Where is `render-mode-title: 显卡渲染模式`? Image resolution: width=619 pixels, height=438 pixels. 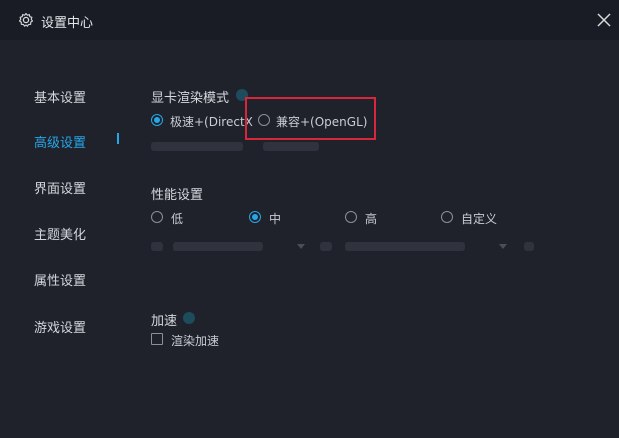
render-mode-title: 显卡渲染模式 is located at coordinates (190, 98).